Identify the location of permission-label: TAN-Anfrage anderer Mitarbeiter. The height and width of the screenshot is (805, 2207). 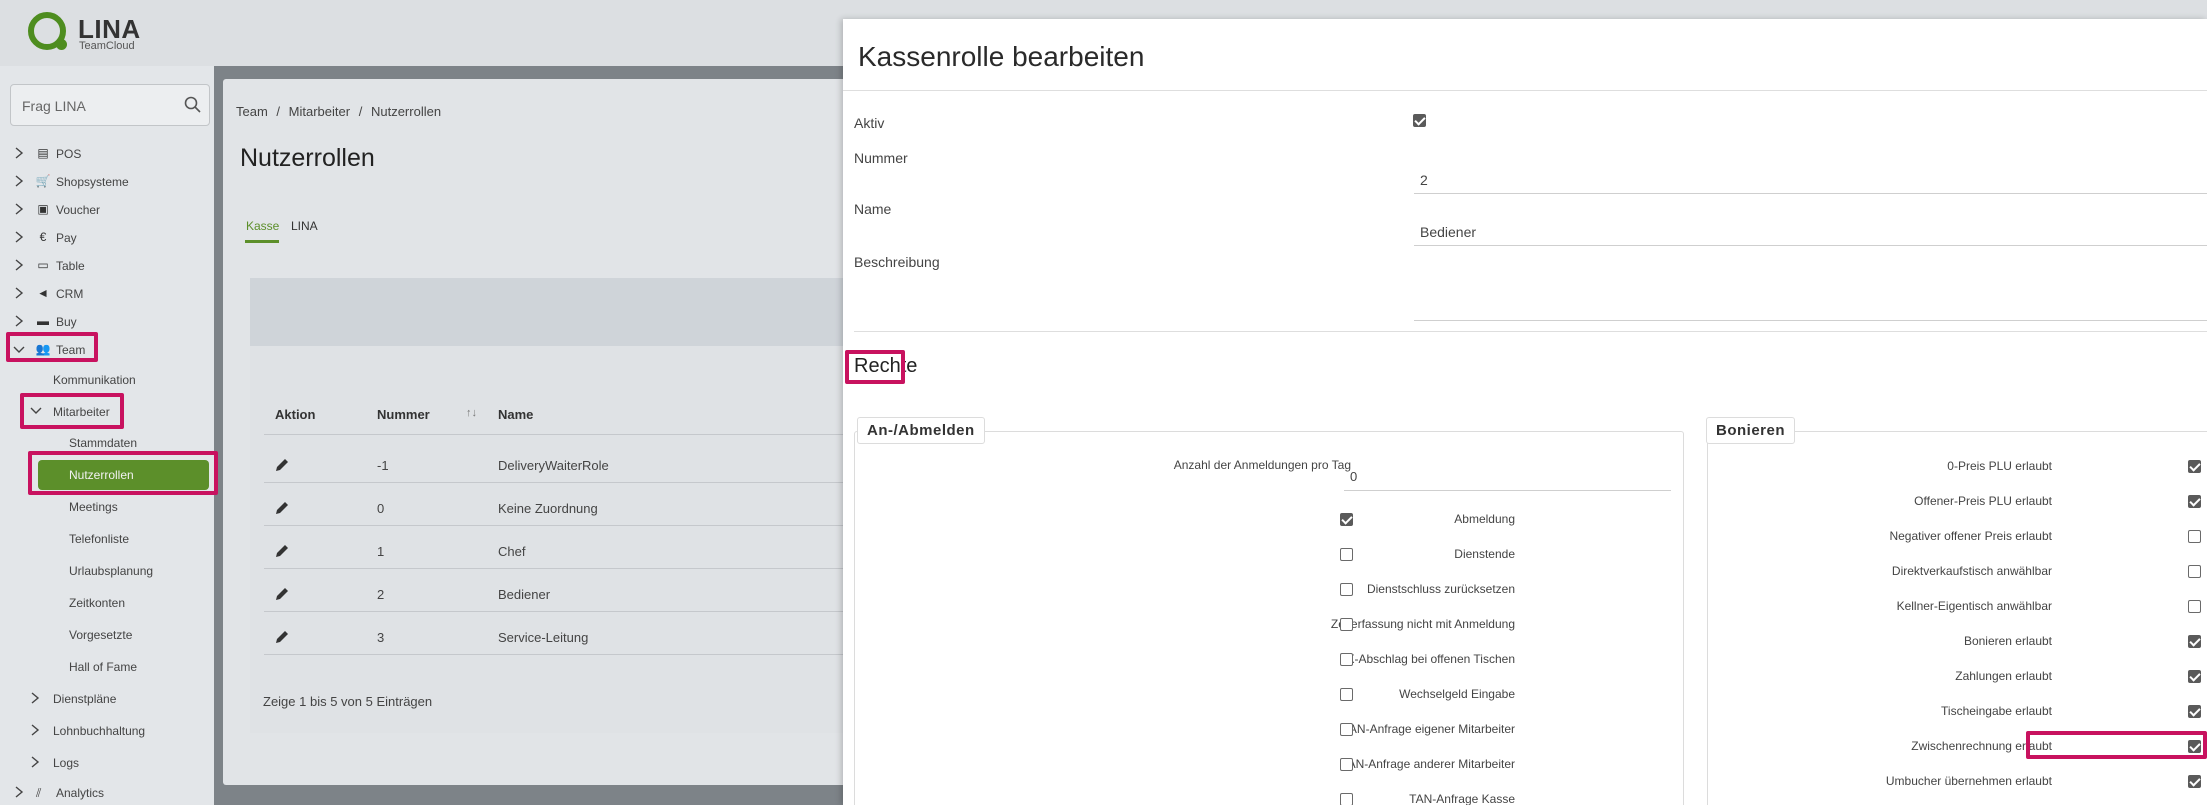
(1428, 764).